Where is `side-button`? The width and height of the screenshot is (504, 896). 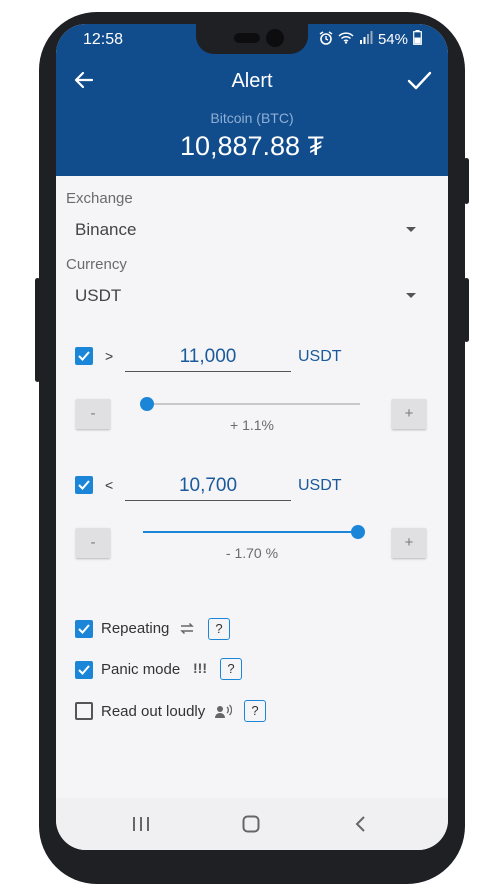 side-button is located at coordinates (466, 310).